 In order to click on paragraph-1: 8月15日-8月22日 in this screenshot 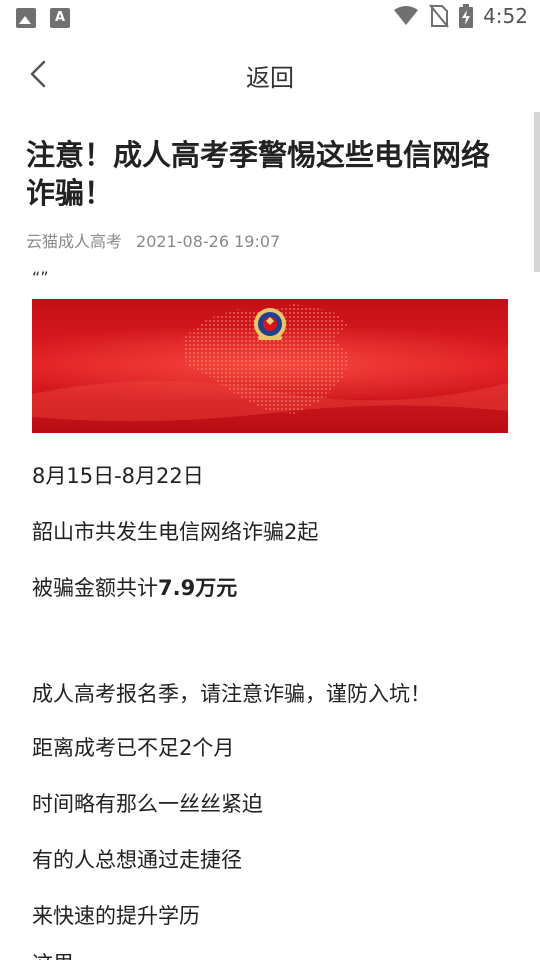, I will do `click(118, 476)`.